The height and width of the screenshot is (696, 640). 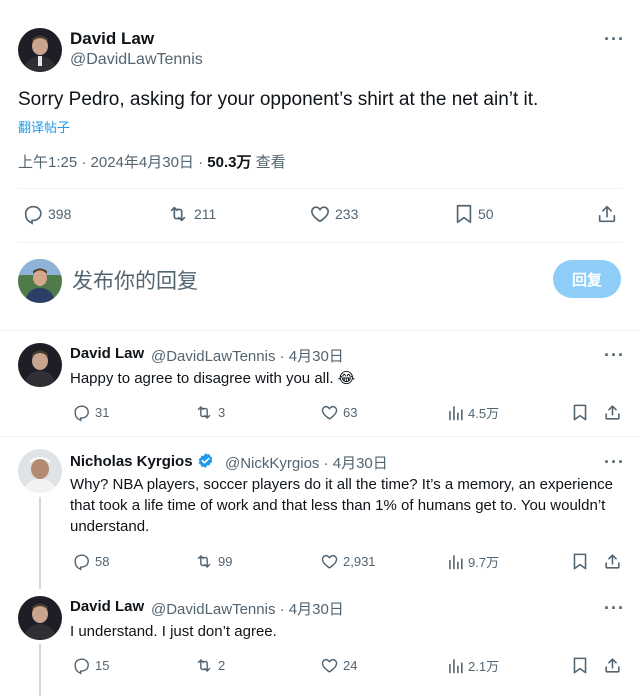 I want to click on view-count: 4.5万, so click(x=484, y=413).